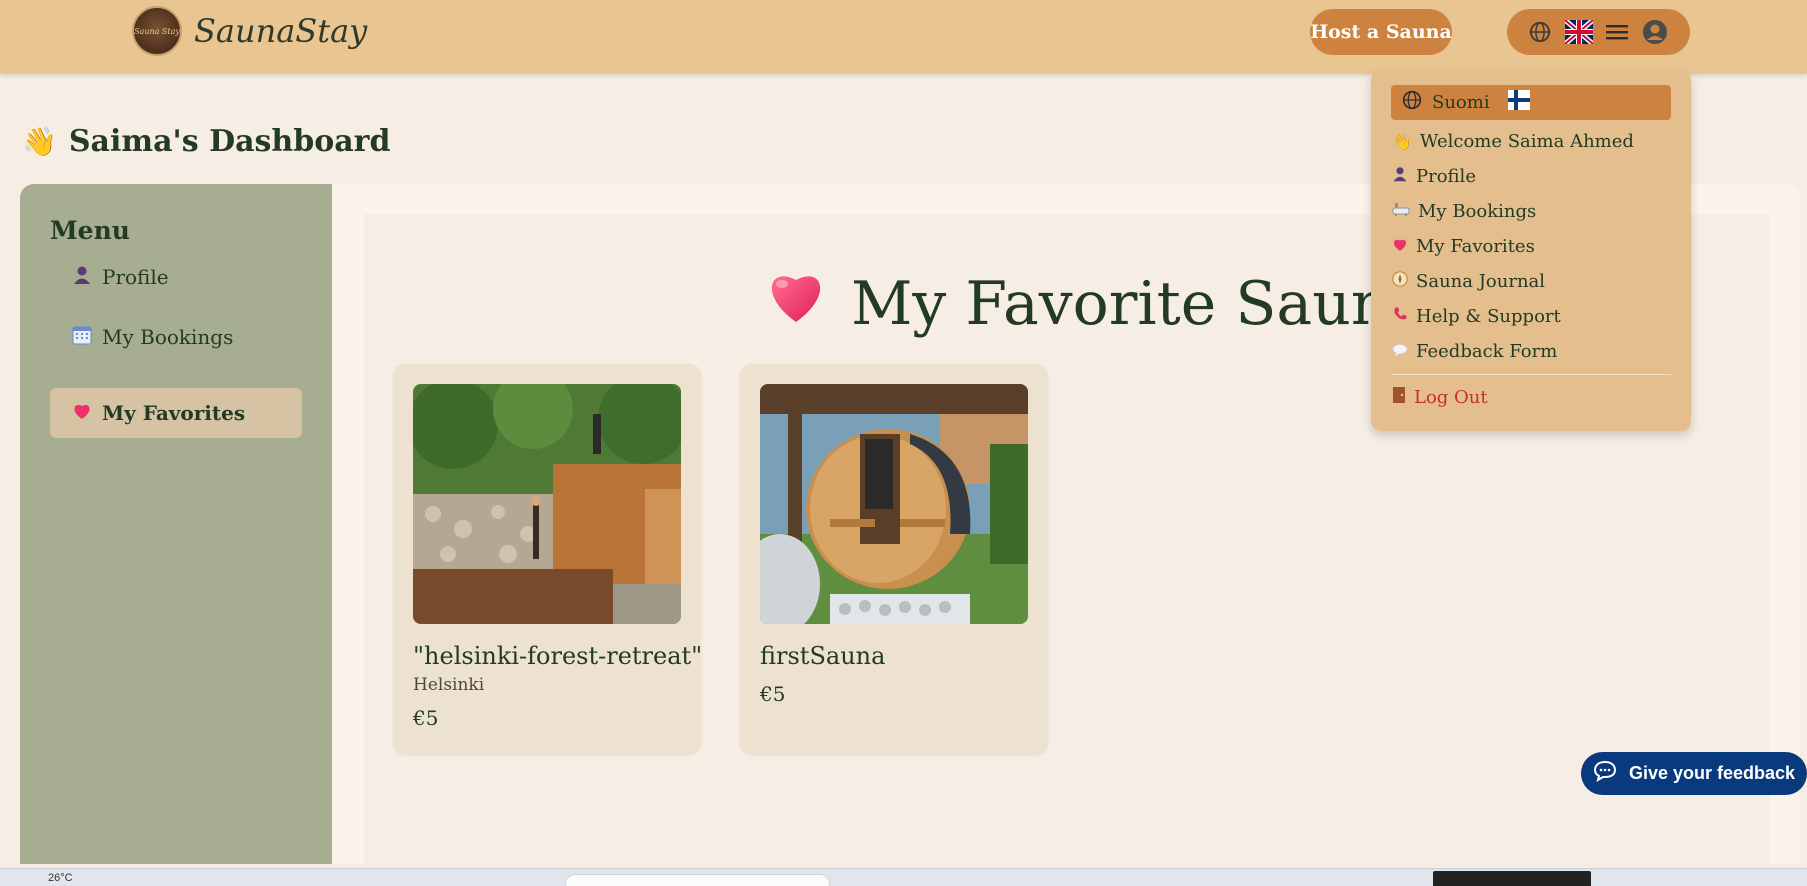  What do you see at coordinates (903, 37) in the screenshot?
I see `top-navbar: Sauna Stay SaunaStay Host a Sauna` at bounding box center [903, 37].